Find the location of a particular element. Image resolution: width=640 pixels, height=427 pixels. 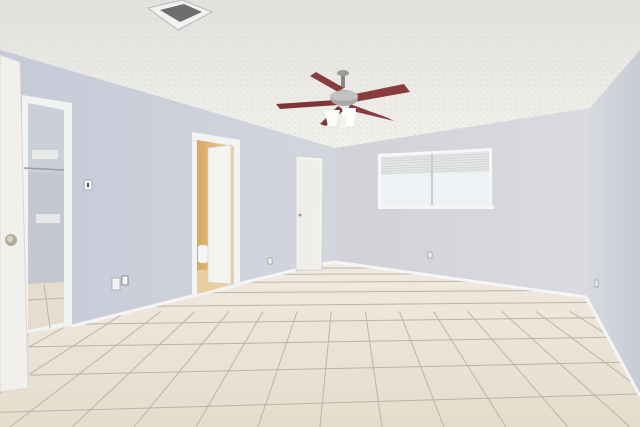

bathroom-doorway is located at coordinates (216, 215).